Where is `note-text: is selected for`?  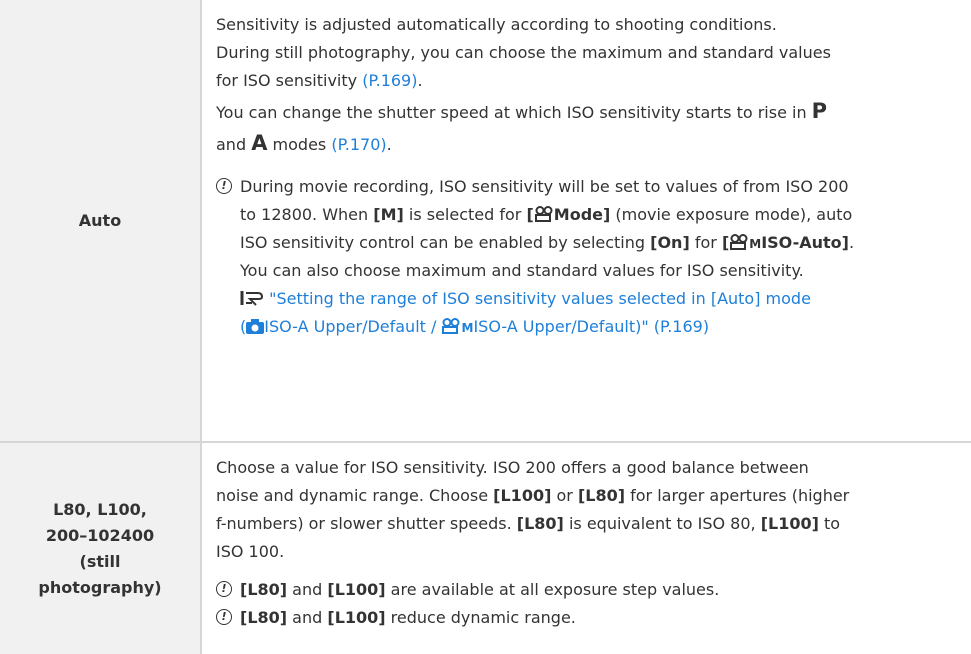 note-text: is selected for is located at coordinates (465, 214).